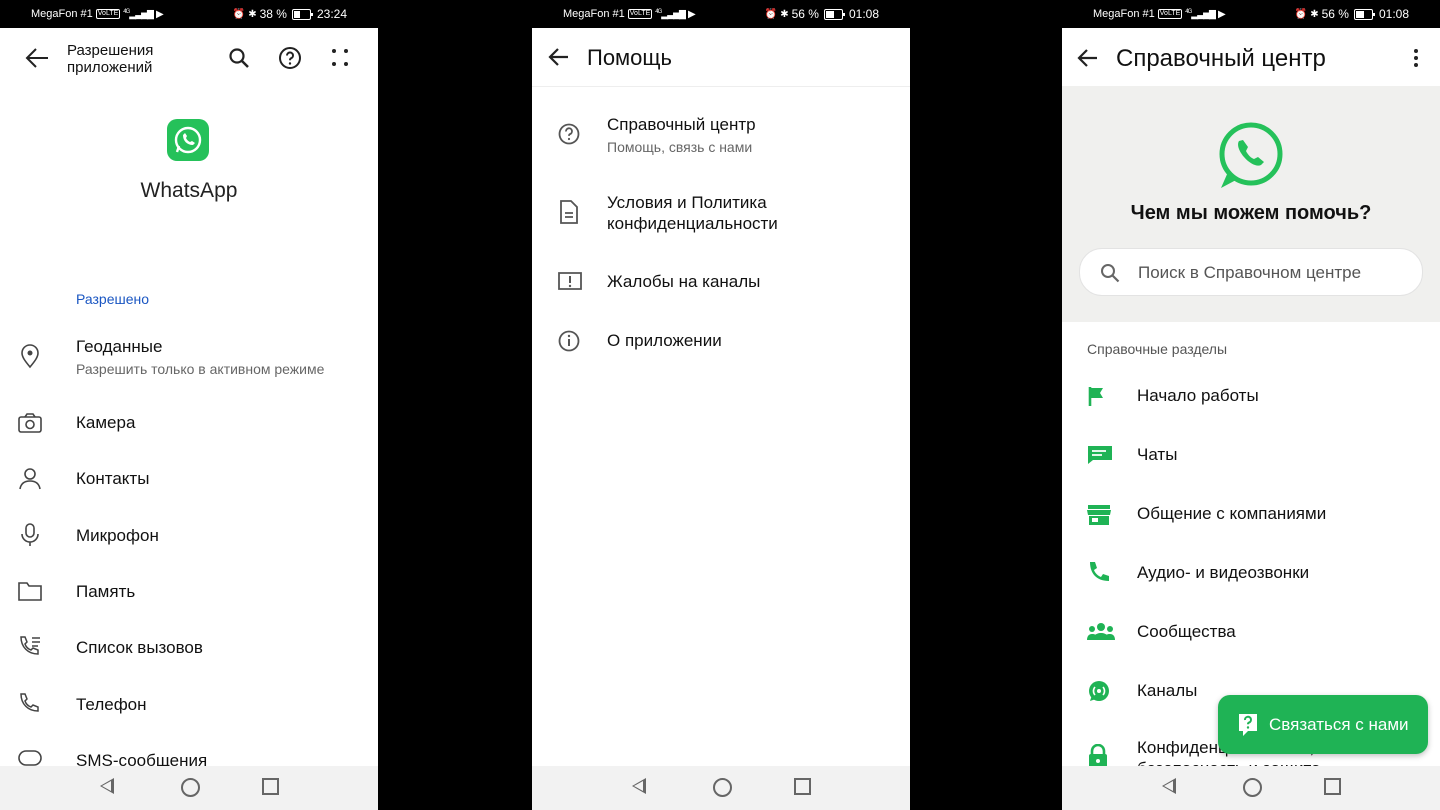  Describe the element at coordinates (1157, 454) in the screenshot. I see `topic-title: Чаты` at that location.